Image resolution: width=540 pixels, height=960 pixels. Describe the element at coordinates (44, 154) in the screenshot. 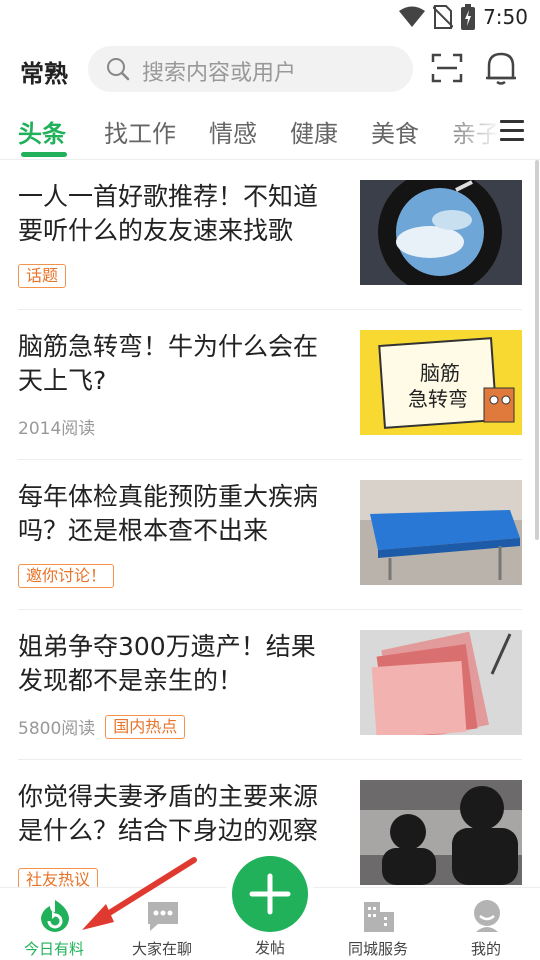

I see `active-tab-indicator` at that location.